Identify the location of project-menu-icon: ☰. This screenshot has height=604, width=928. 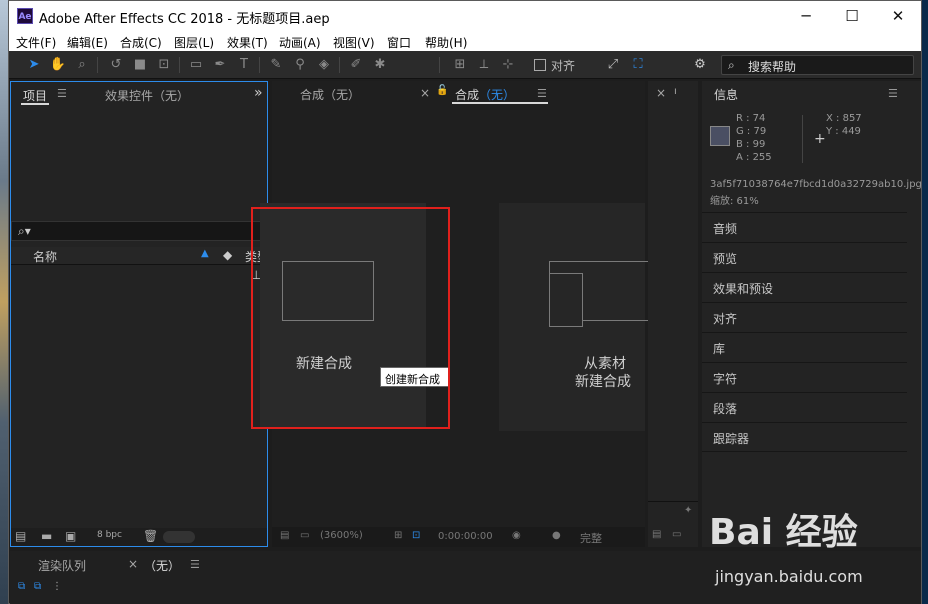
(62, 93).